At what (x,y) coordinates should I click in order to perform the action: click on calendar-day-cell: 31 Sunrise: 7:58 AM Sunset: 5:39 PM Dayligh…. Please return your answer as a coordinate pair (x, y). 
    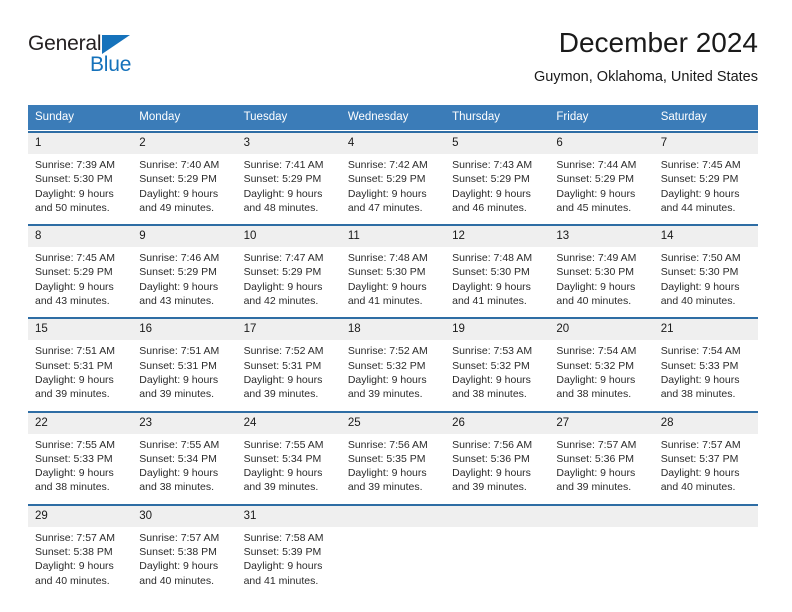
    Looking at the image, I should click on (288, 546).